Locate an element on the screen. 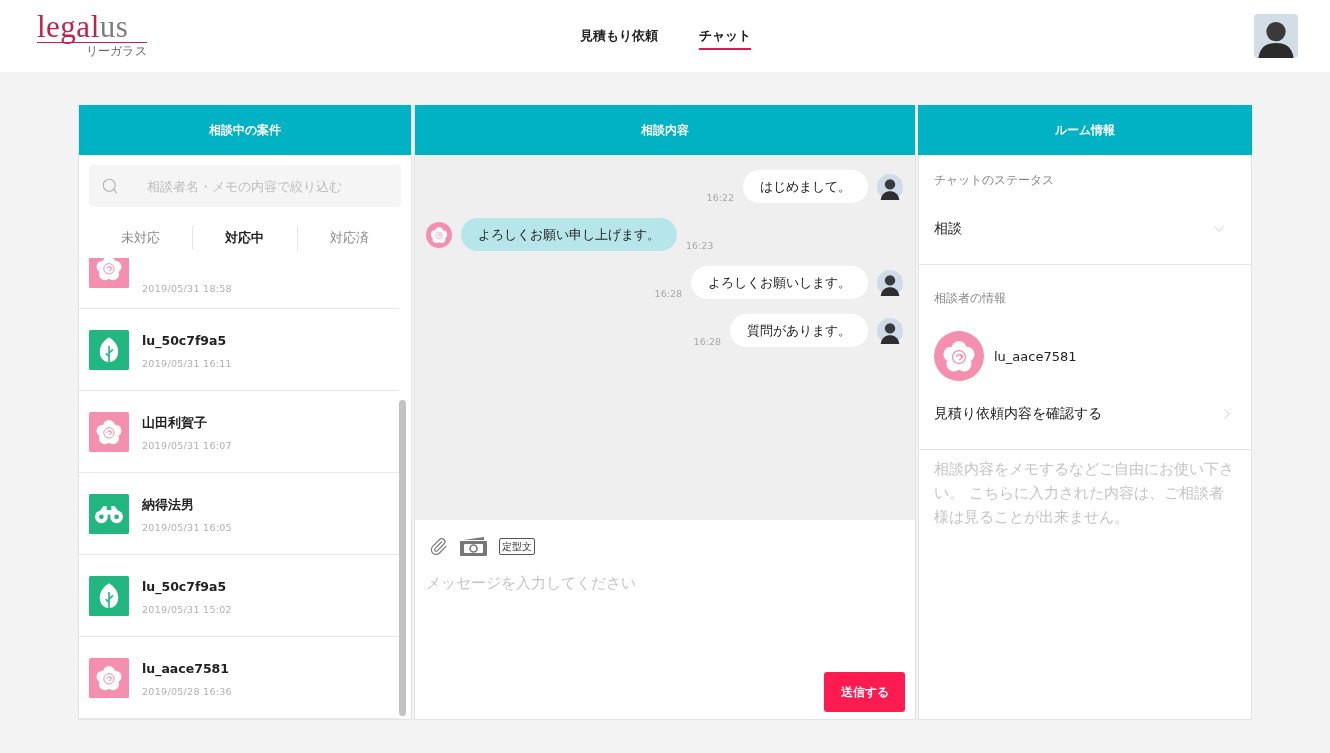  case-date: 2019/05/31 16:11 is located at coordinates (187, 364).